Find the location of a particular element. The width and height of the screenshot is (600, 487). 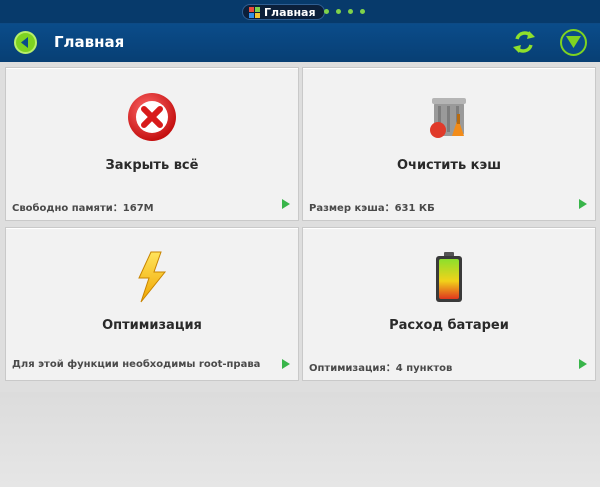

card-title: Расход батареи is located at coordinates (449, 325).